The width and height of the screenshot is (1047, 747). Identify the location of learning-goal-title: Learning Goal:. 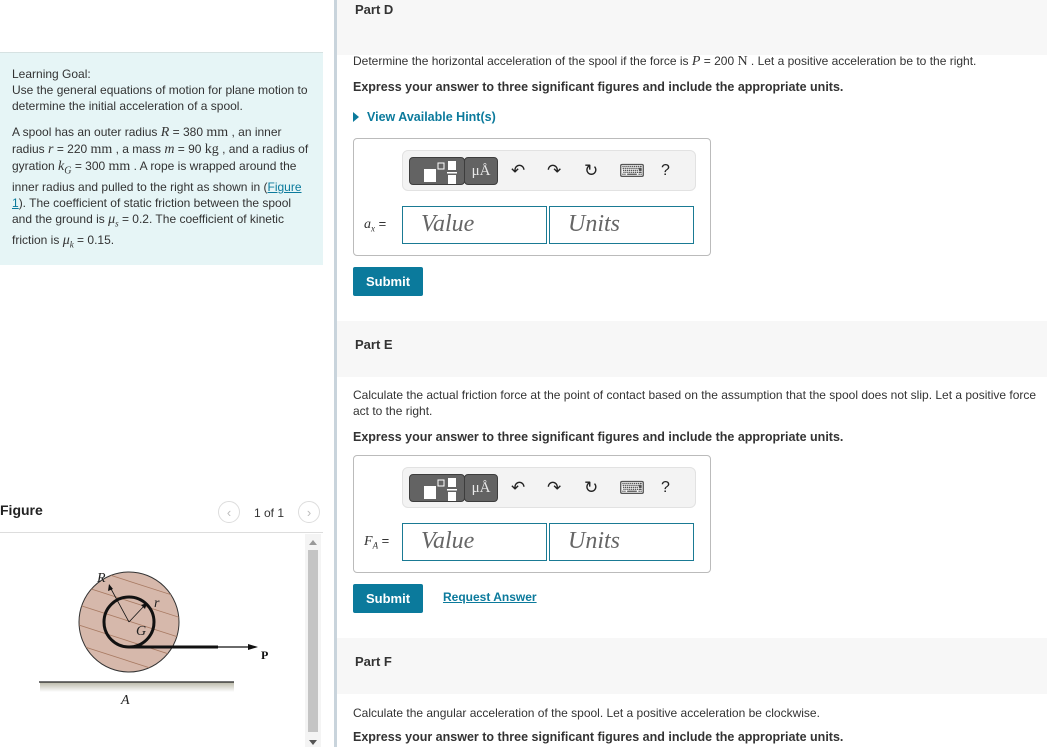
(51, 74).